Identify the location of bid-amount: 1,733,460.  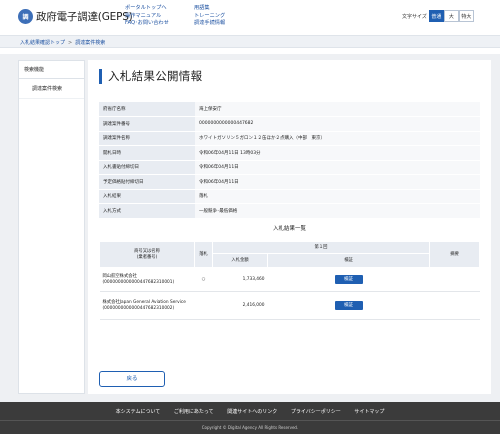
(240, 279).